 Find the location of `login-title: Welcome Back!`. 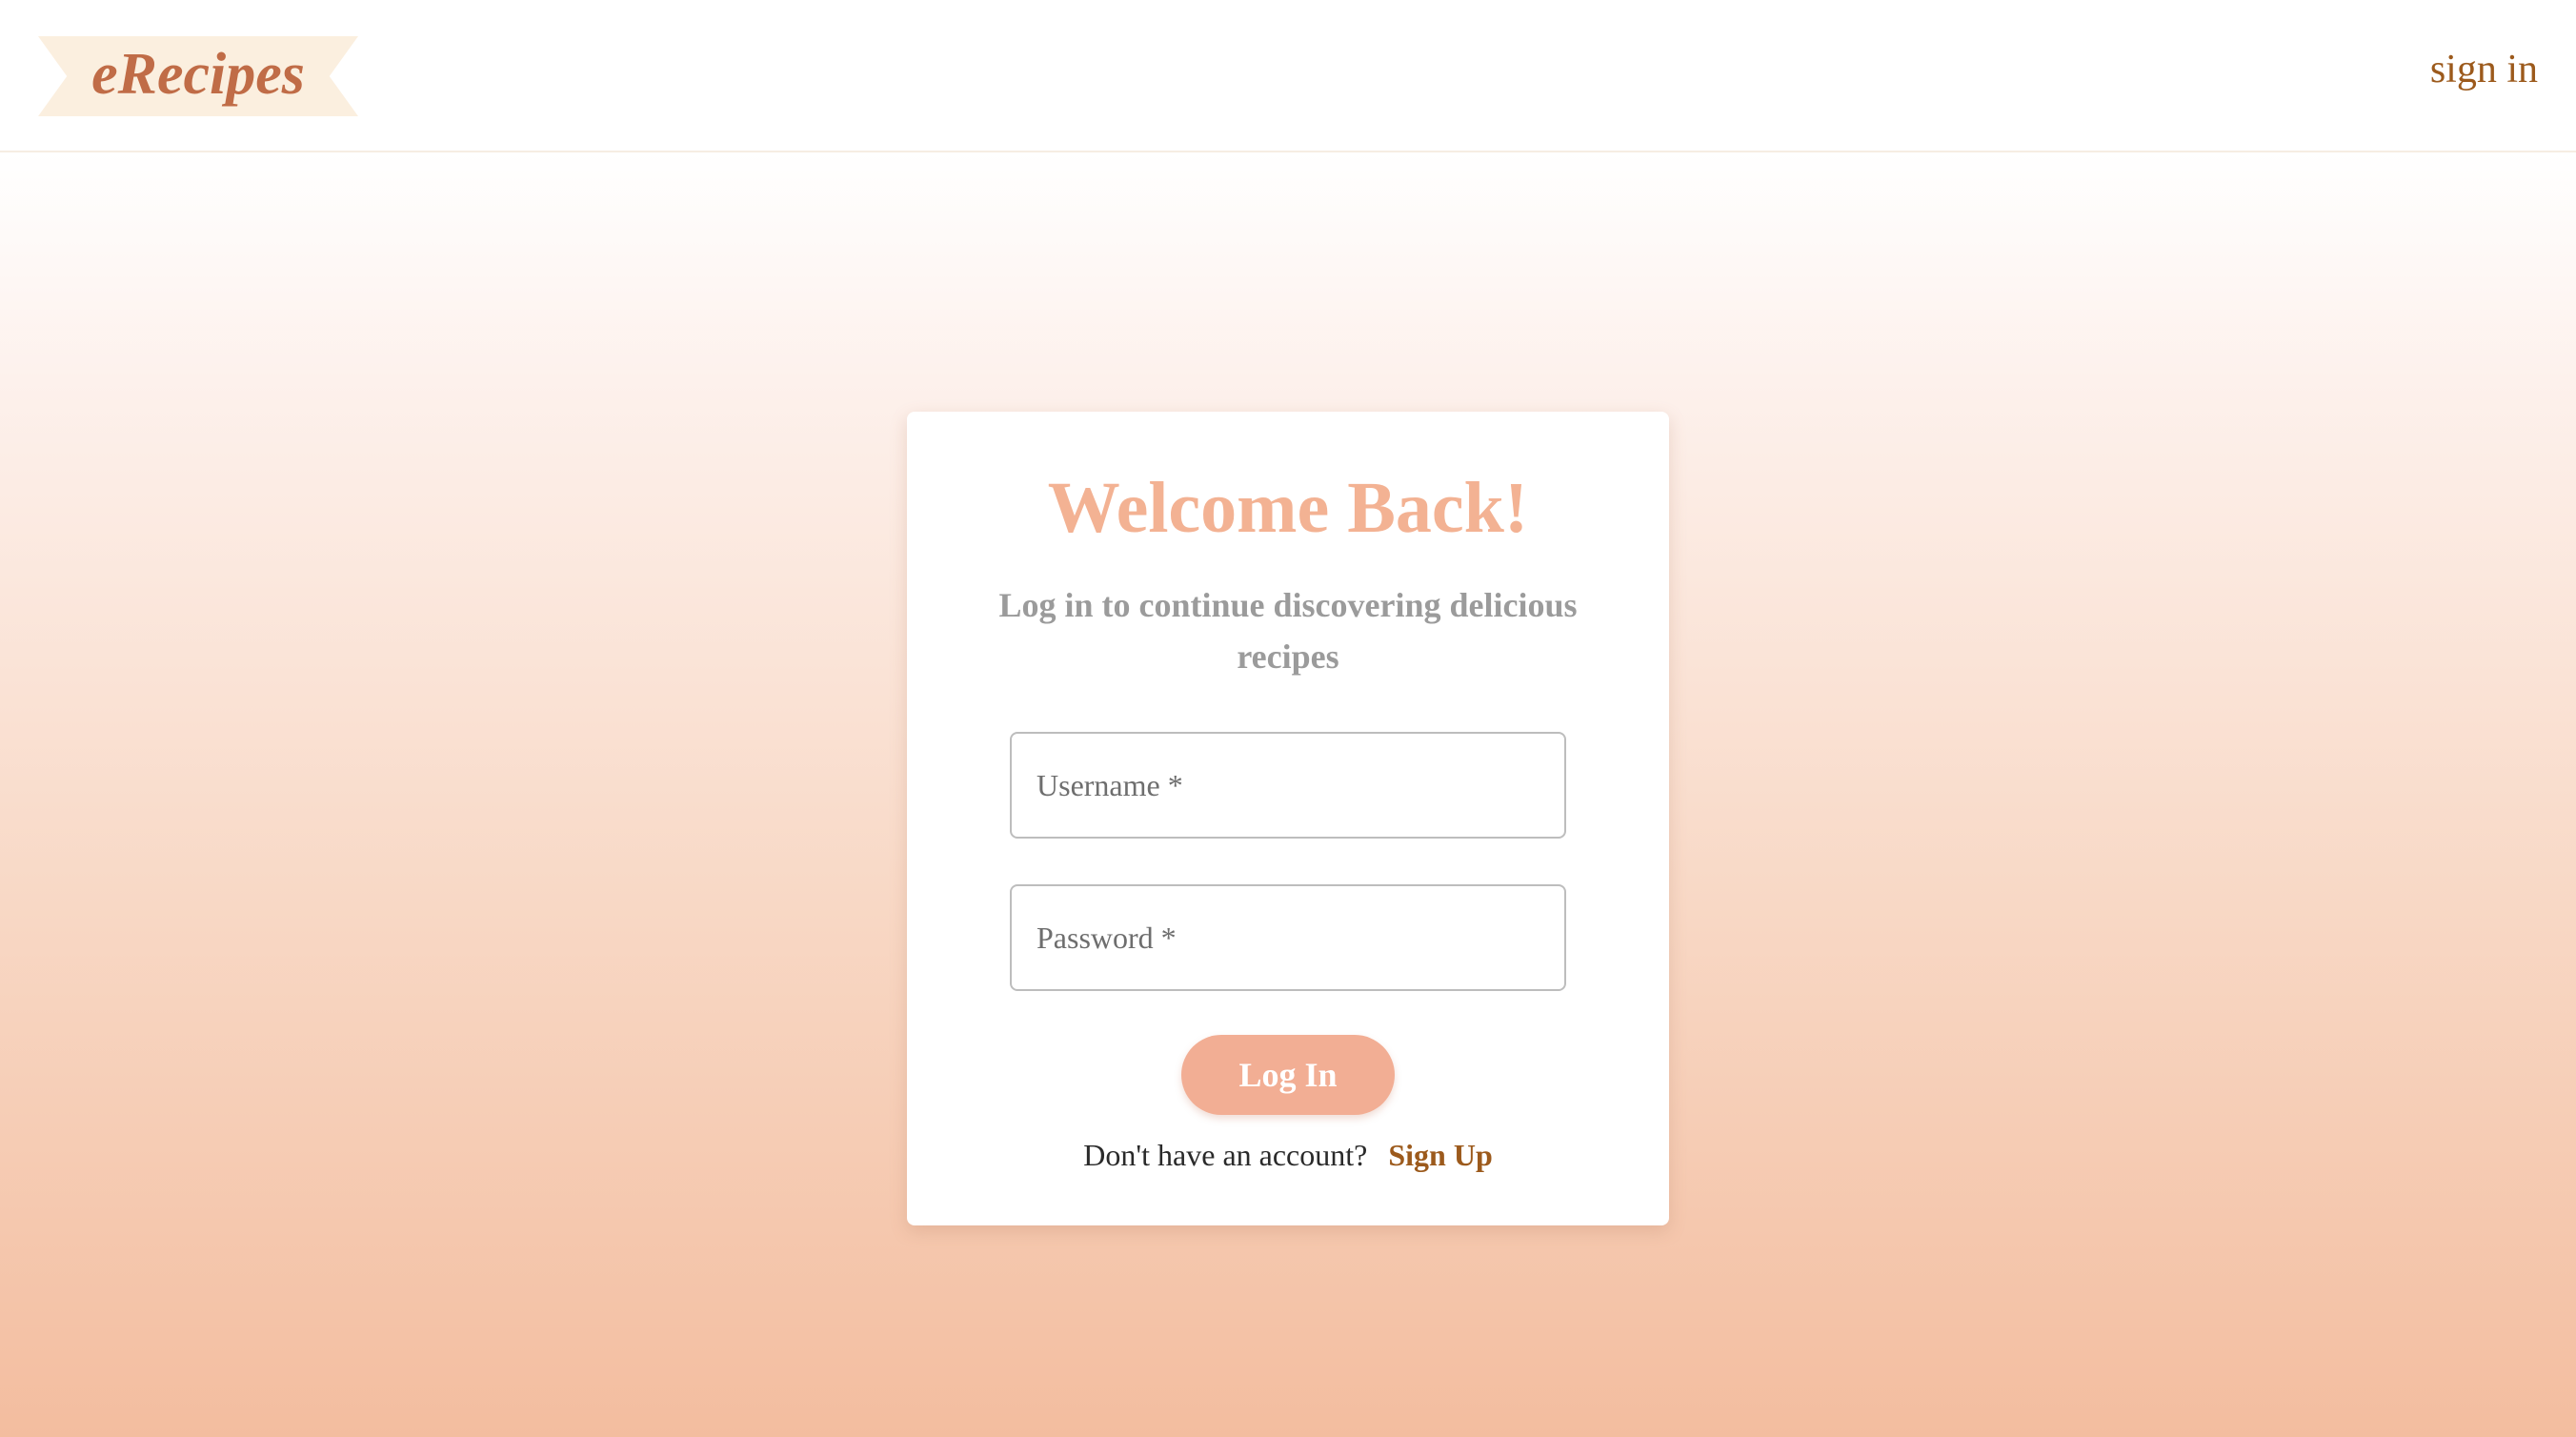

login-title: Welcome Back! is located at coordinates (1288, 508).